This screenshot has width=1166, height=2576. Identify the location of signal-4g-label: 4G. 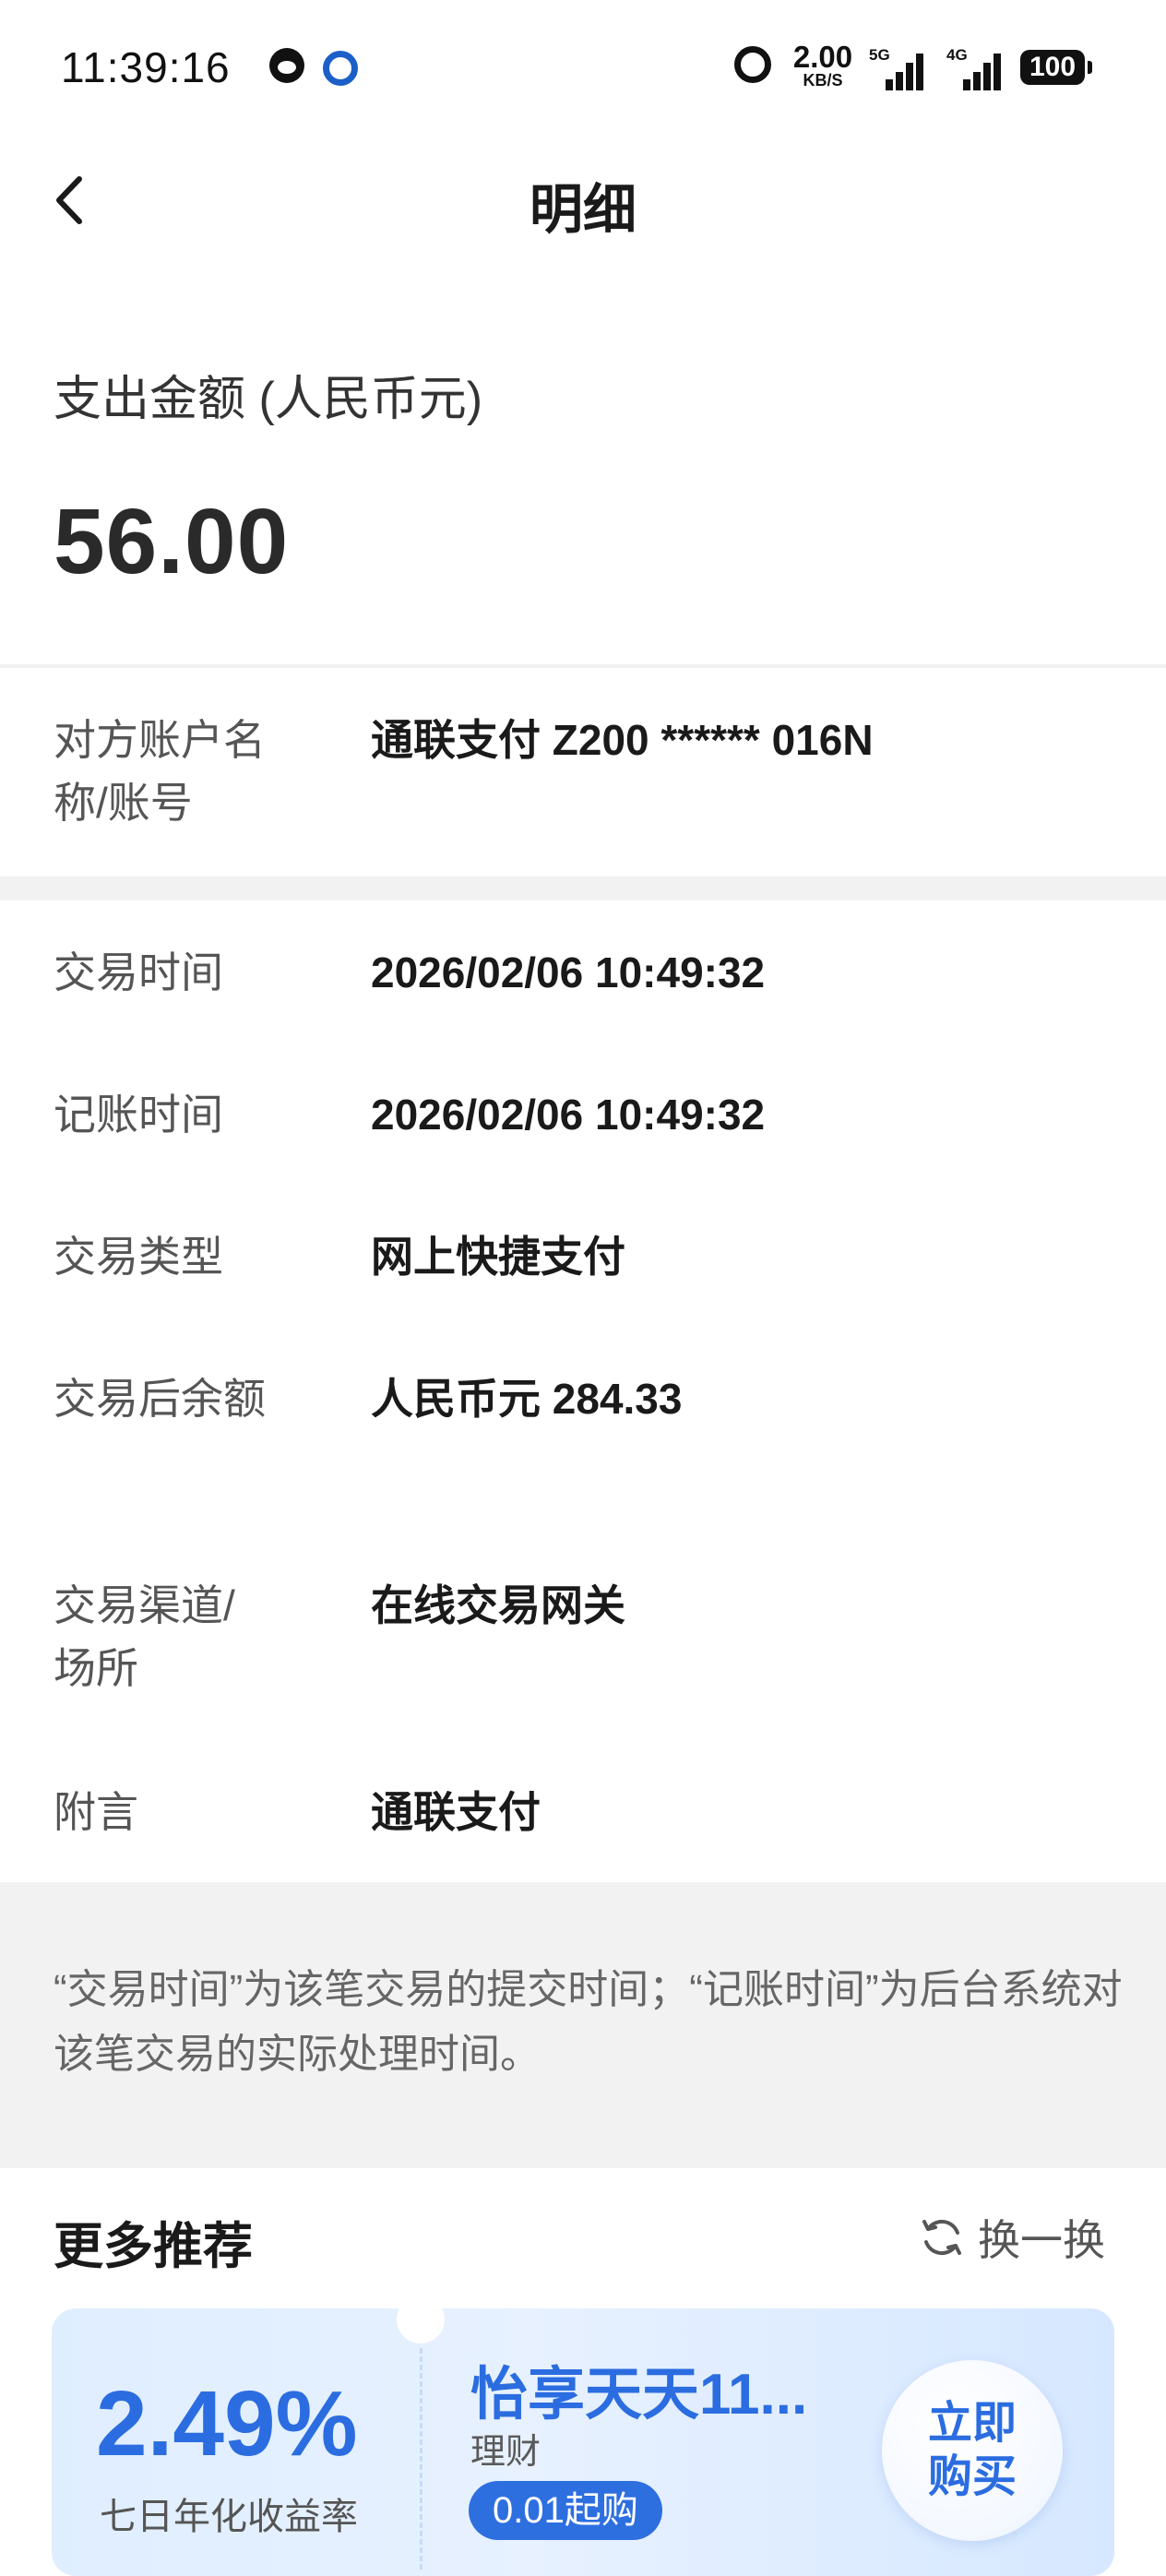
(957, 55).